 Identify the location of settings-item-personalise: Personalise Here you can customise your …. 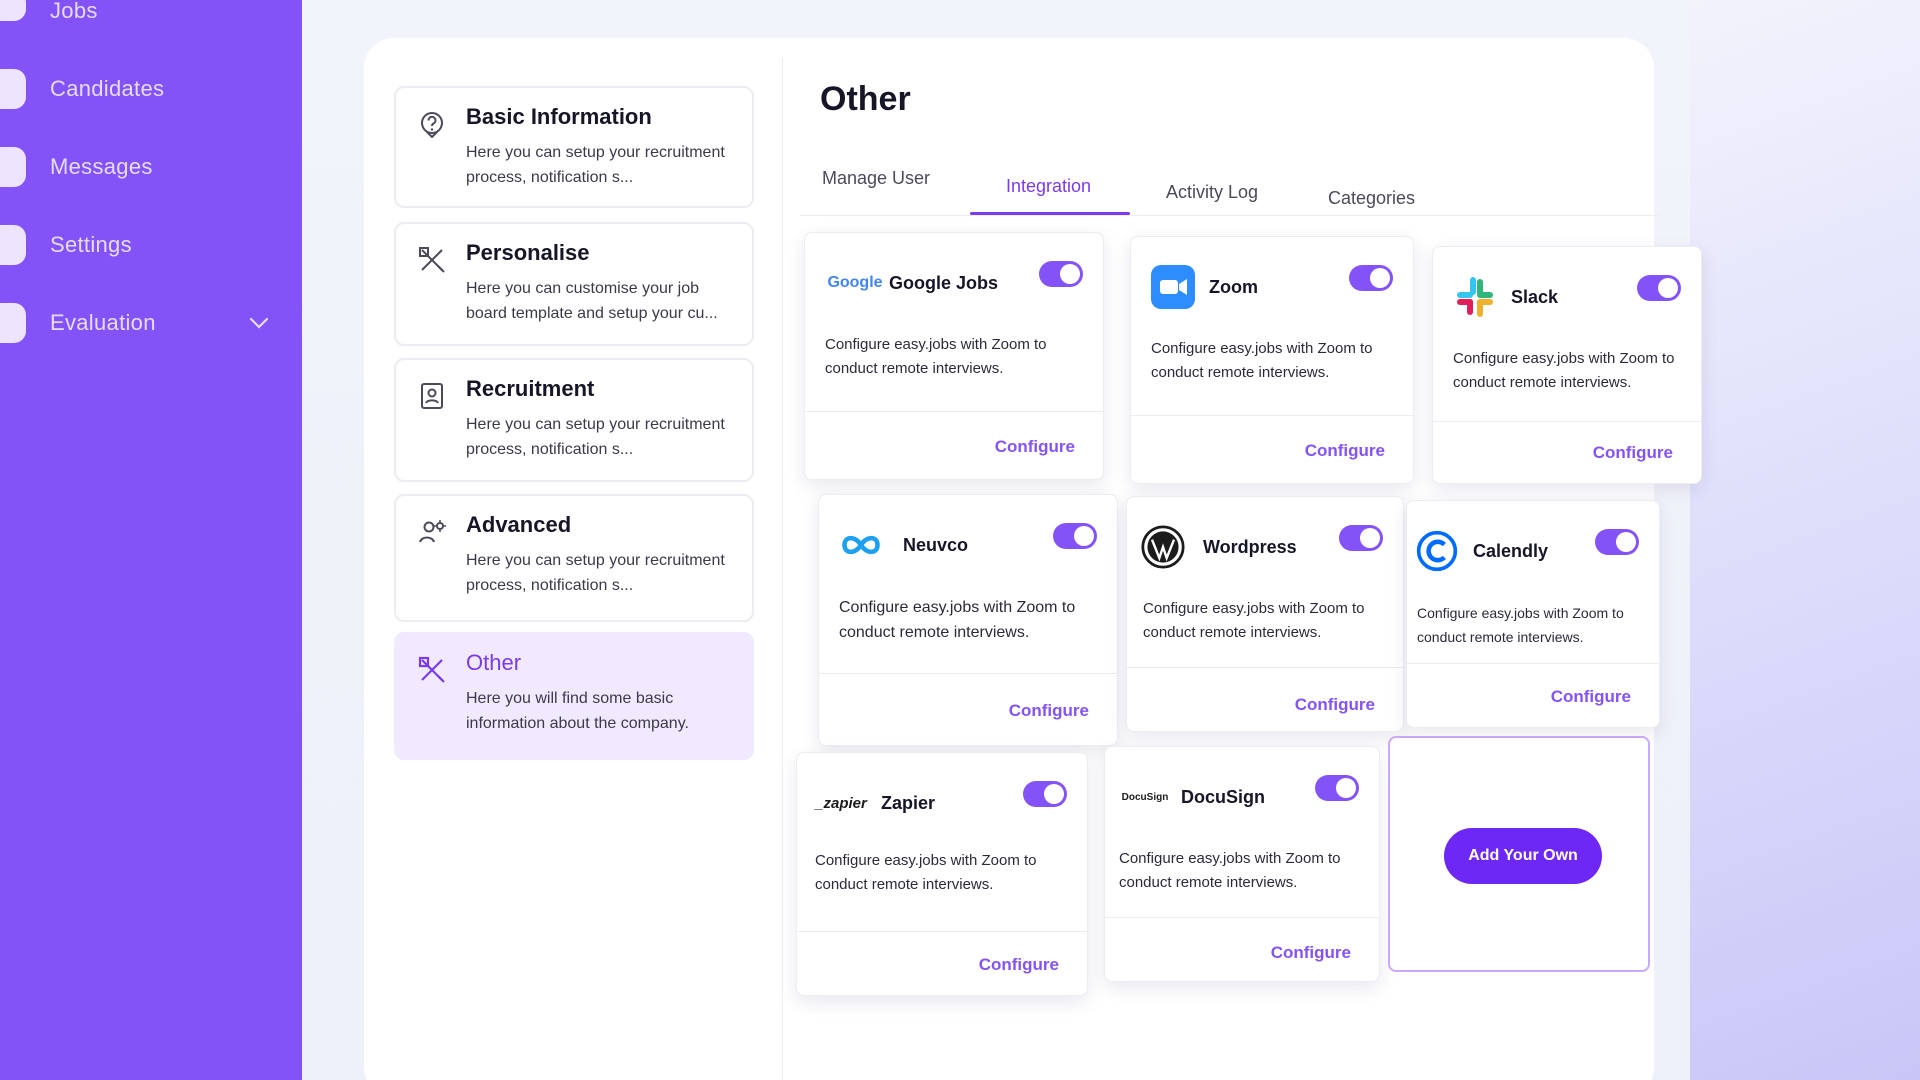
(574, 284).